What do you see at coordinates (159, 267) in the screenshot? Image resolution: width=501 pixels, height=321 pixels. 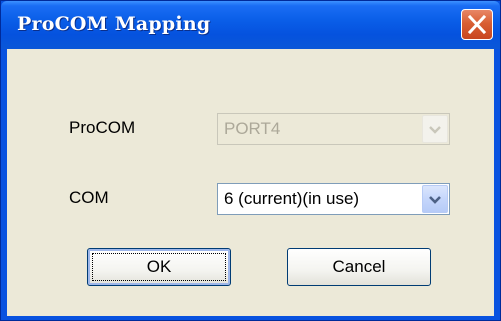 I see `ok-button: OK` at bounding box center [159, 267].